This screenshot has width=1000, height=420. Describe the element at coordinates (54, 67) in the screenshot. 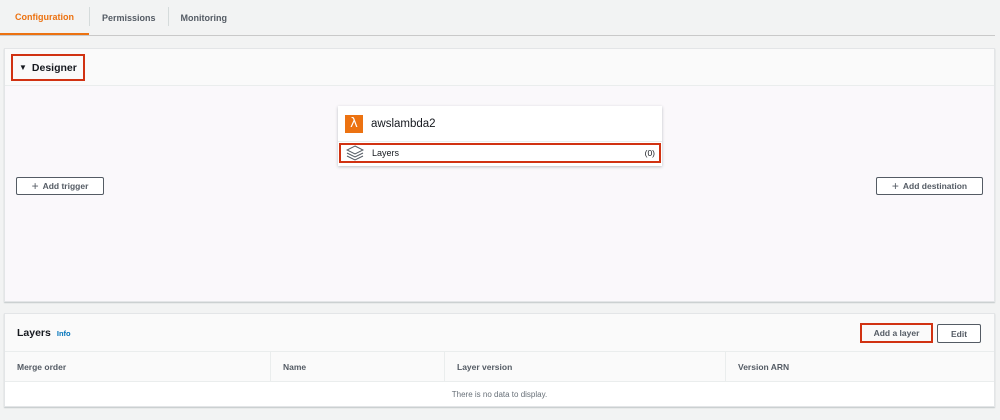

I see `designer-title: Designer` at that location.